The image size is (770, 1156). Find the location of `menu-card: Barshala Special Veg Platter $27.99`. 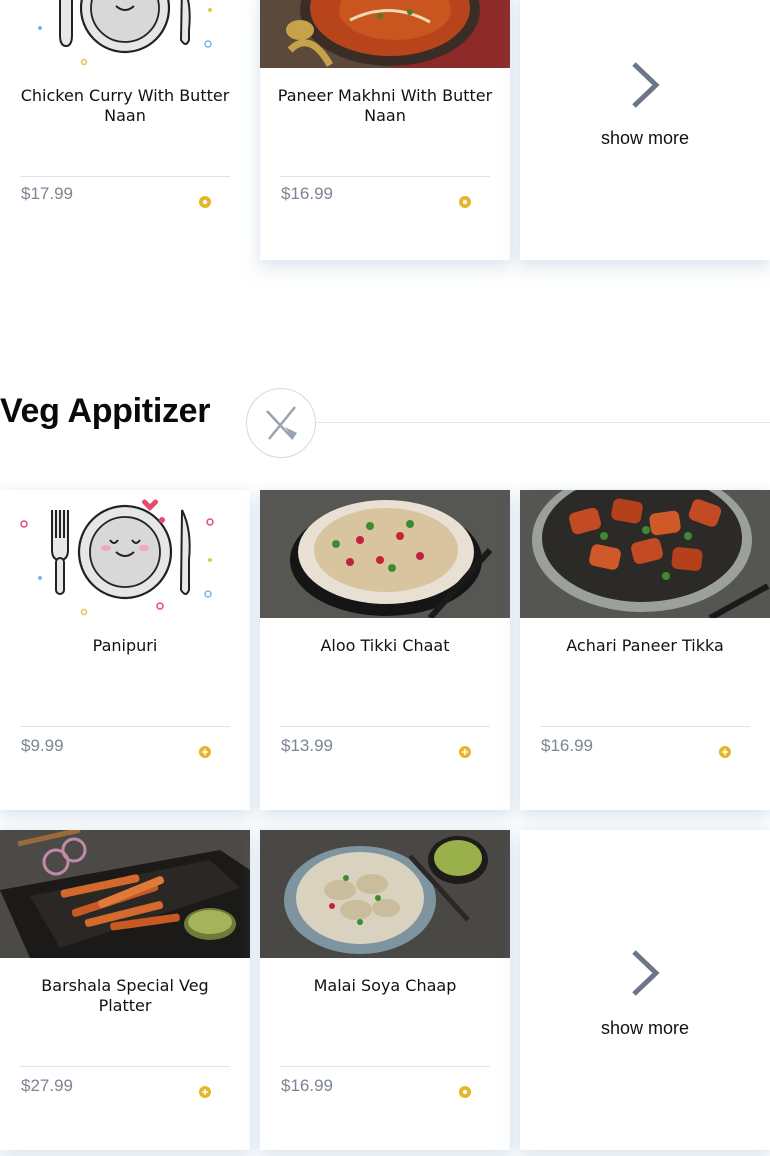

menu-card: Barshala Special Veg Platter $27.99 is located at coordinates (125, 990).